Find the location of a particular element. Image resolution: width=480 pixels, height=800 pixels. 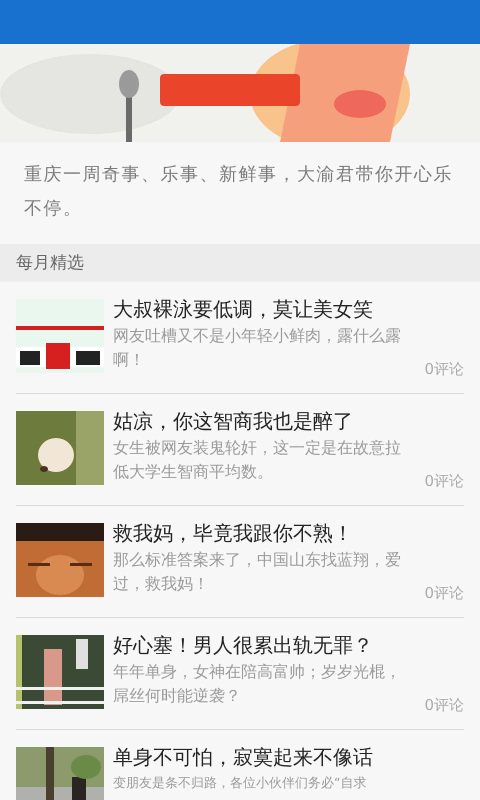

article-title: 大叔裸泳要低调，莫让美女笑 is located at coordinates (243, 309).